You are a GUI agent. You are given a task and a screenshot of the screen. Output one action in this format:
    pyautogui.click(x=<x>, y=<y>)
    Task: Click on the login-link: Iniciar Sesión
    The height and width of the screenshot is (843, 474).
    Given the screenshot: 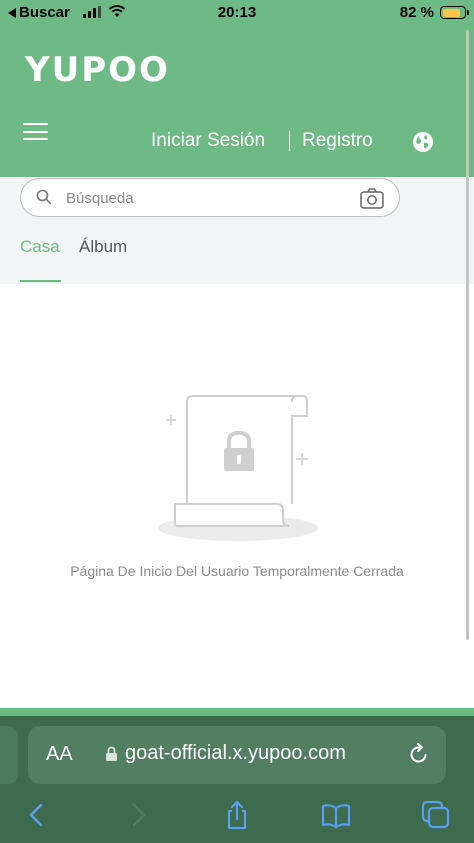 What is the action you would take?
    pyautogui.click(x=208, y=141)
    